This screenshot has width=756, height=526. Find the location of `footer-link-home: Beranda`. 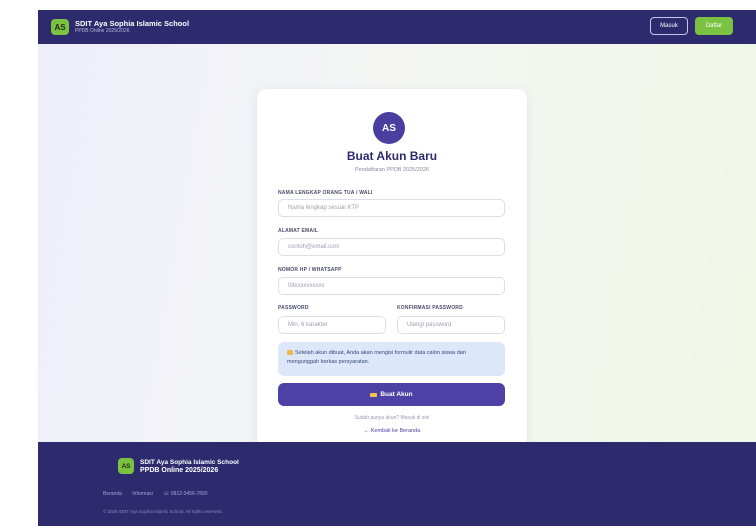

footer-link-home: Beranda is located at coordinates (112, 494).